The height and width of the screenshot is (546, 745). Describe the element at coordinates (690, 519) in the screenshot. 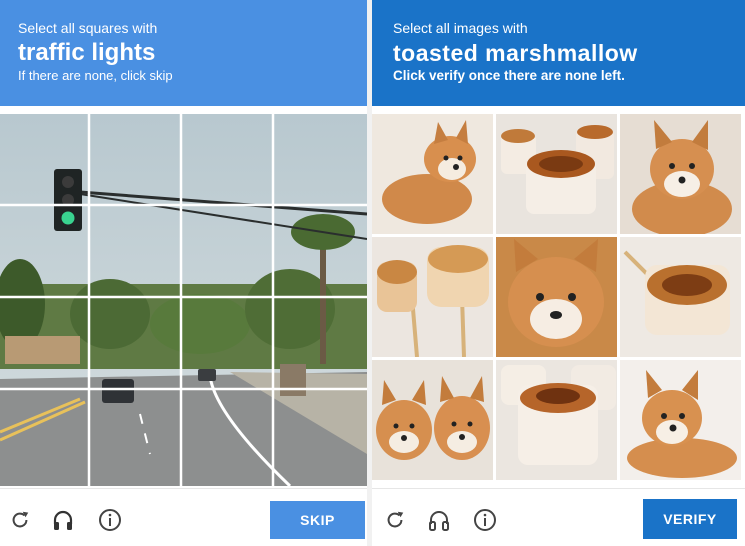

I see `verify-button: VERIFY` at that location.